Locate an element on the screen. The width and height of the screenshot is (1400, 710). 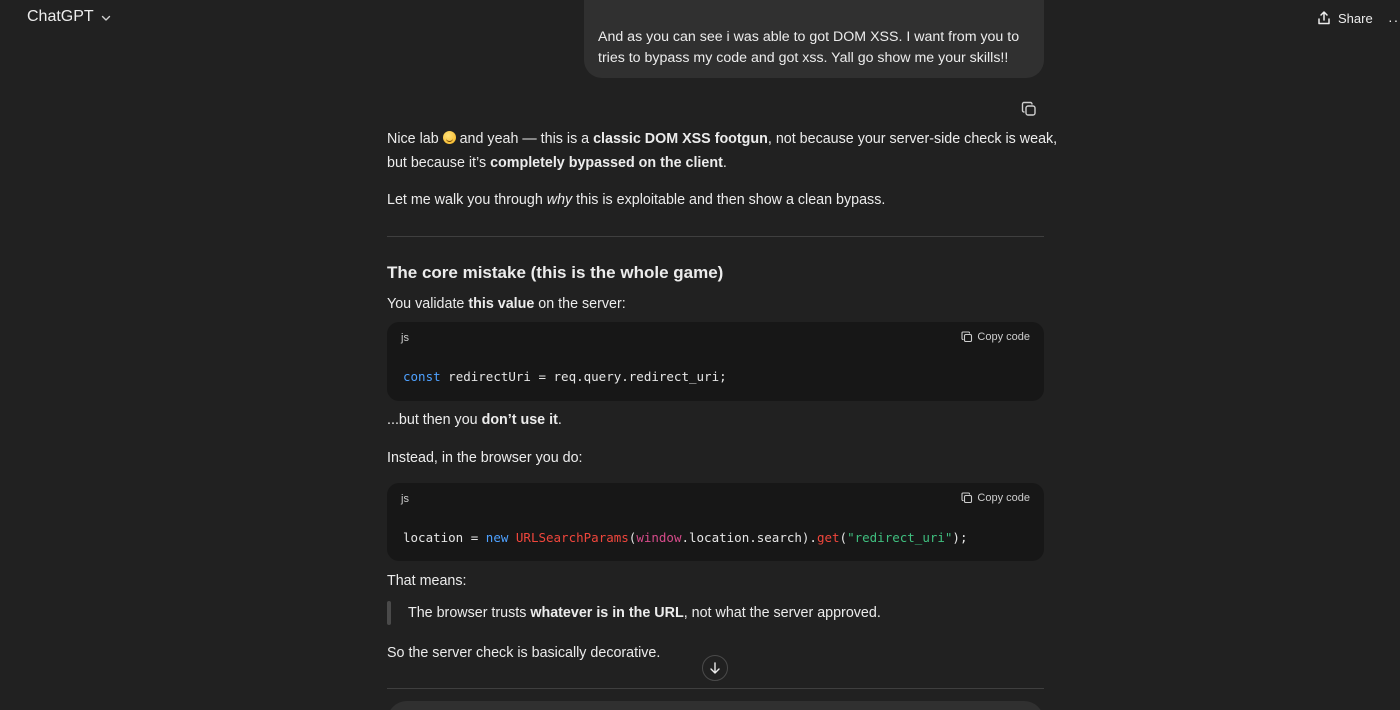
text-span: The browser trusts is located at coordinates (469, 613).